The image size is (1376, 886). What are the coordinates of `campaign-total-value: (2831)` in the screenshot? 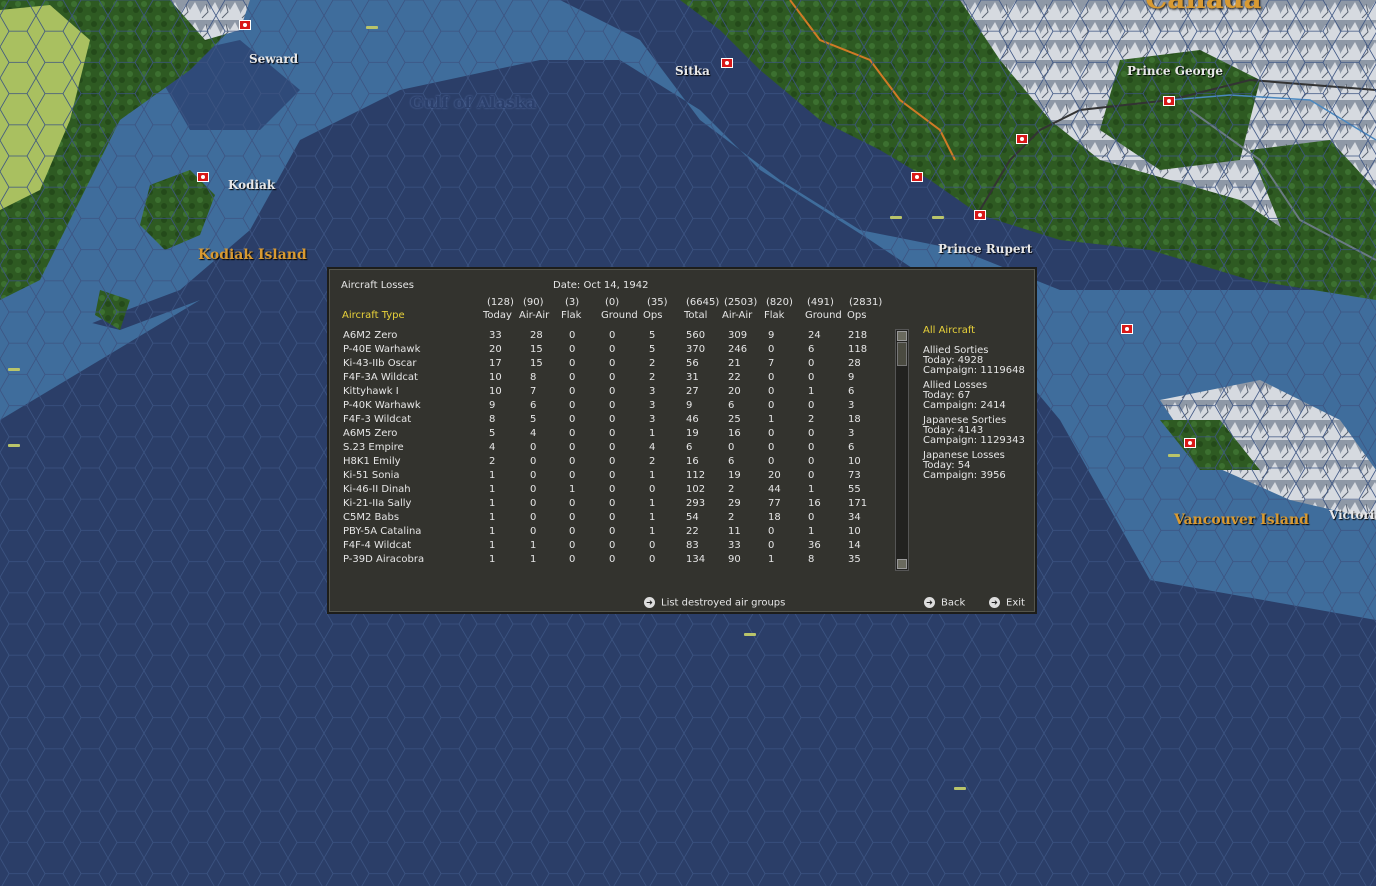 It's located at (866, 302).